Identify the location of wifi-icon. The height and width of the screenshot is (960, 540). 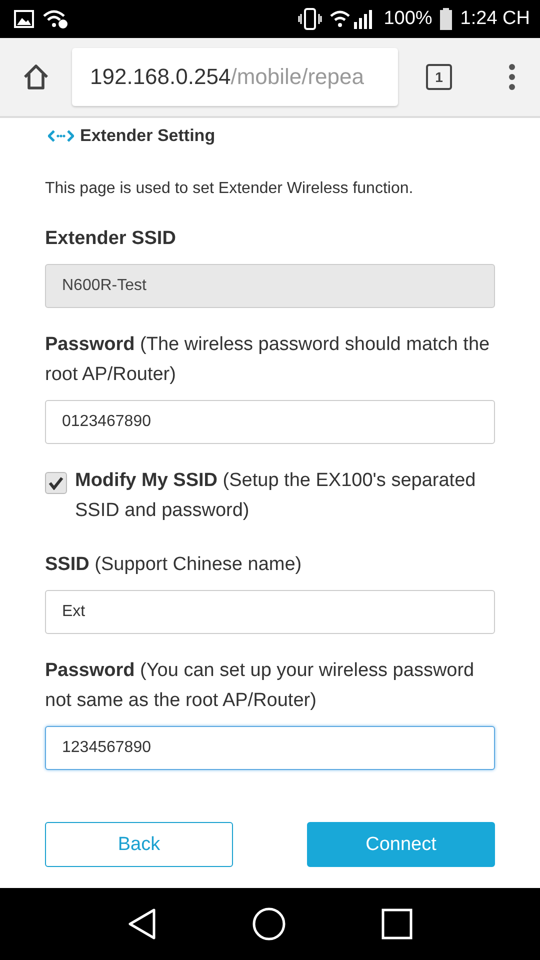
(55, 19).